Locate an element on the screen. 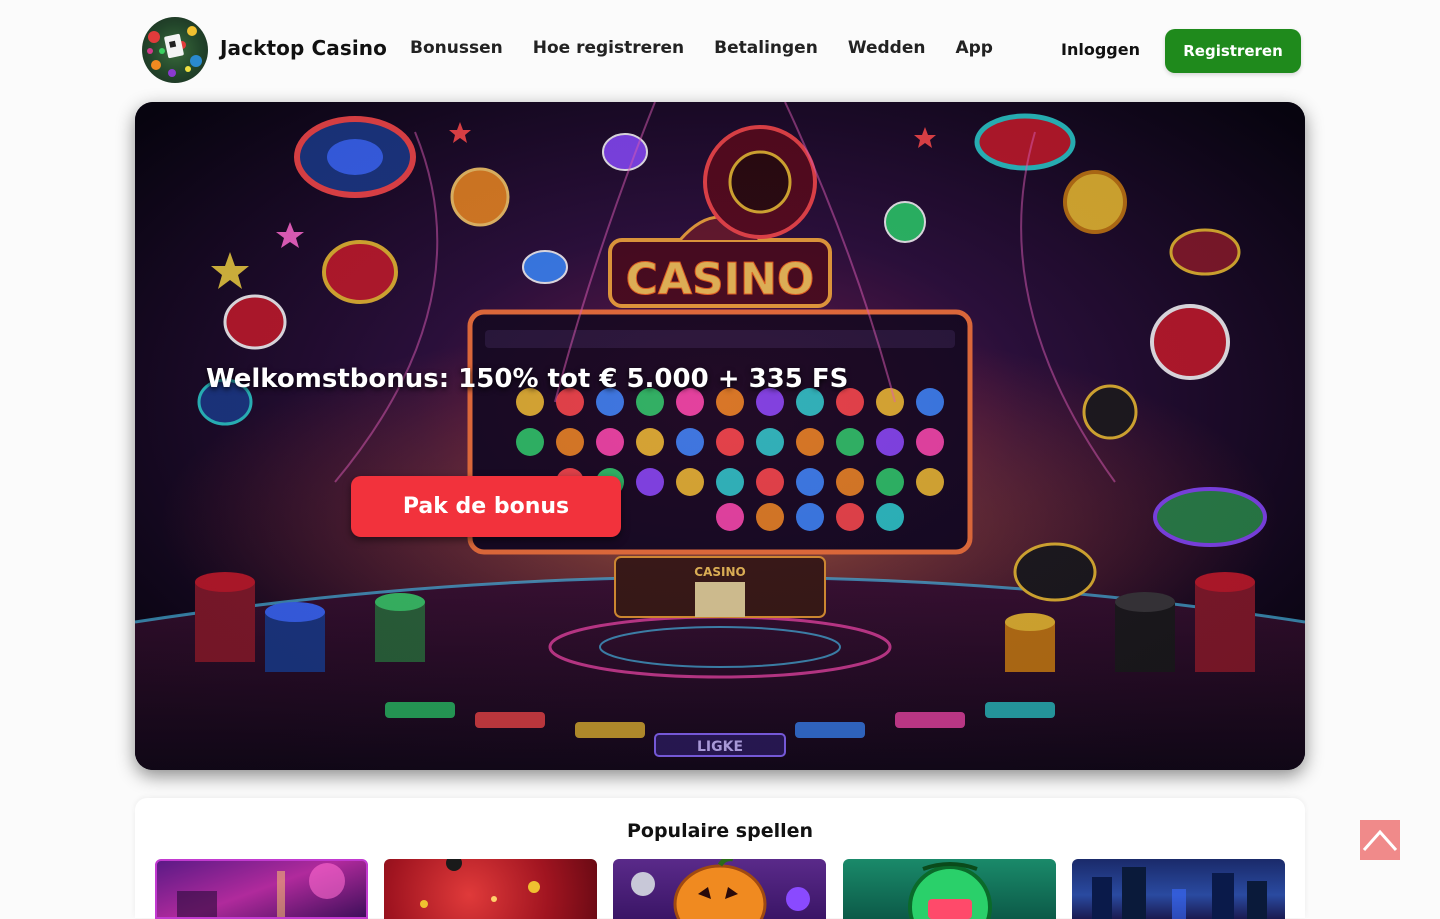 The width and height of the screenshot is (1440, 919). popular-games-section: Populaire spellen is located at coordinates (720, 858).